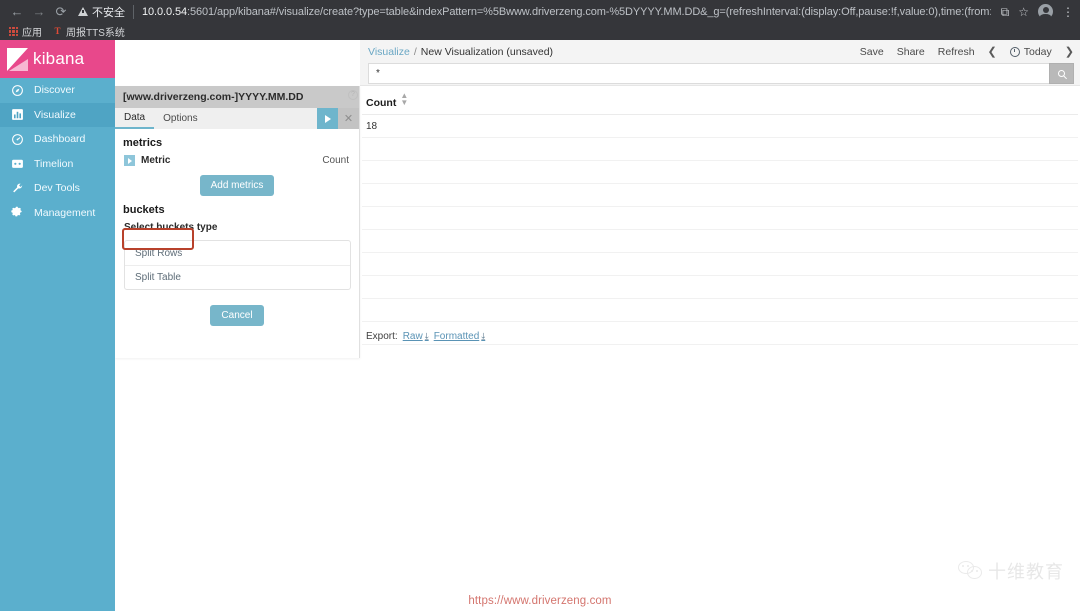  I want to click on table-header-row: Count▲ ▼, so click(720, 100).